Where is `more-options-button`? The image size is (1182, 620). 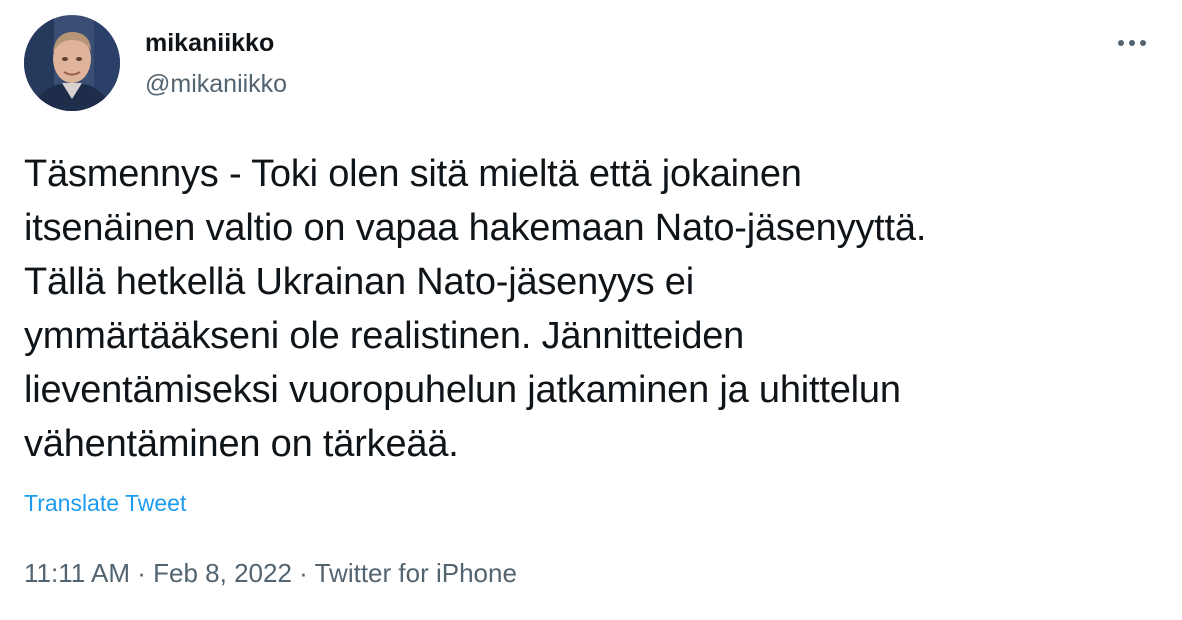
more-options-button is located at coordinates (1132, 43).